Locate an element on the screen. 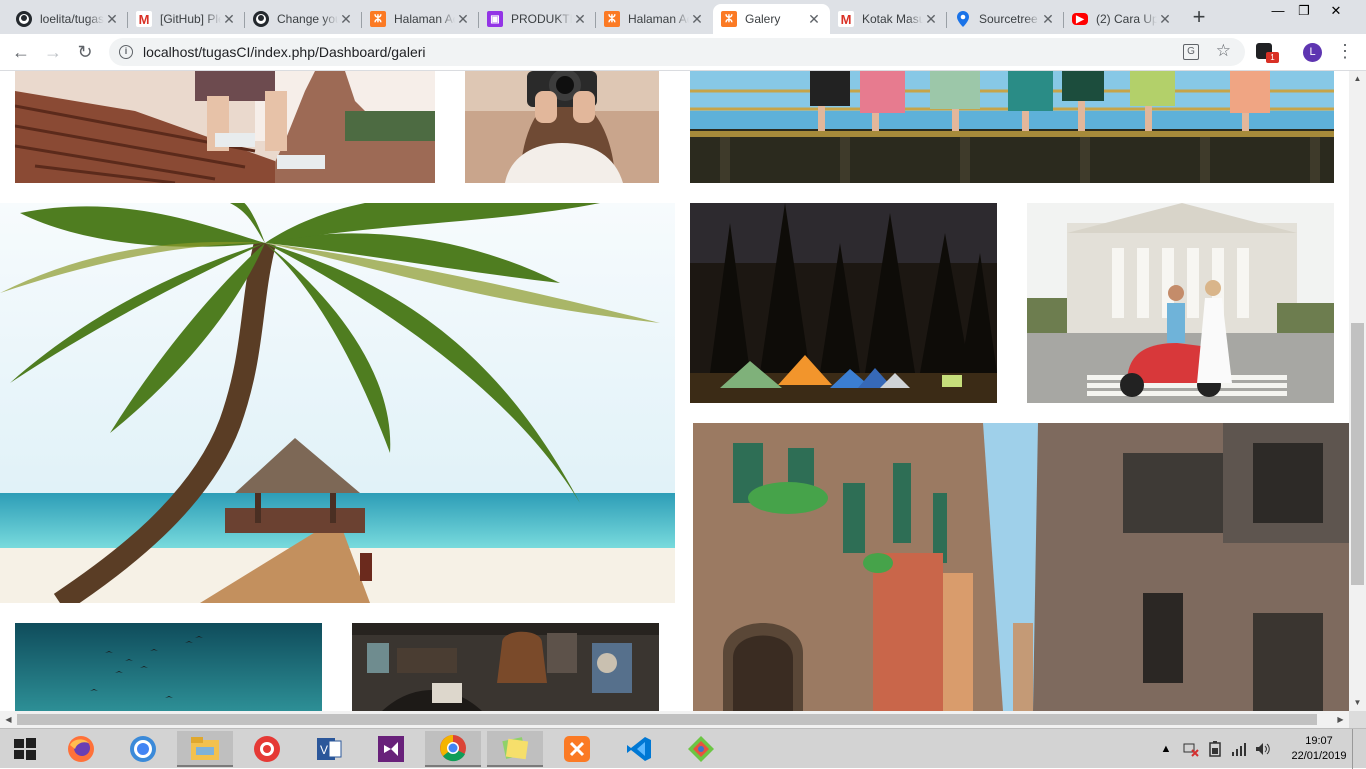 This screenshot has height=769, width=1366. maps-pin-icon is located at coordinates (963, 19).